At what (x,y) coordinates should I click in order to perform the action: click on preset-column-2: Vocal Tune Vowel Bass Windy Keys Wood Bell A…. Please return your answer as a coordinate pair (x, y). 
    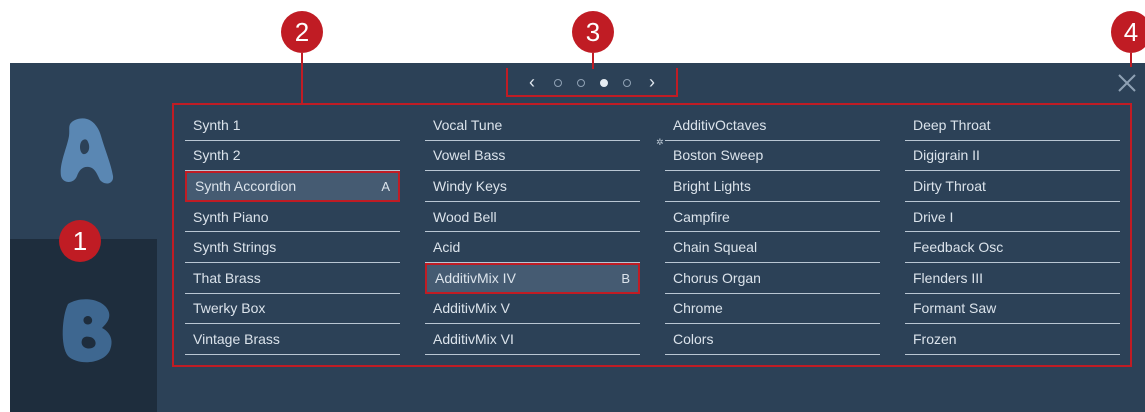
    Looking at the image, I should click on (532, 232).